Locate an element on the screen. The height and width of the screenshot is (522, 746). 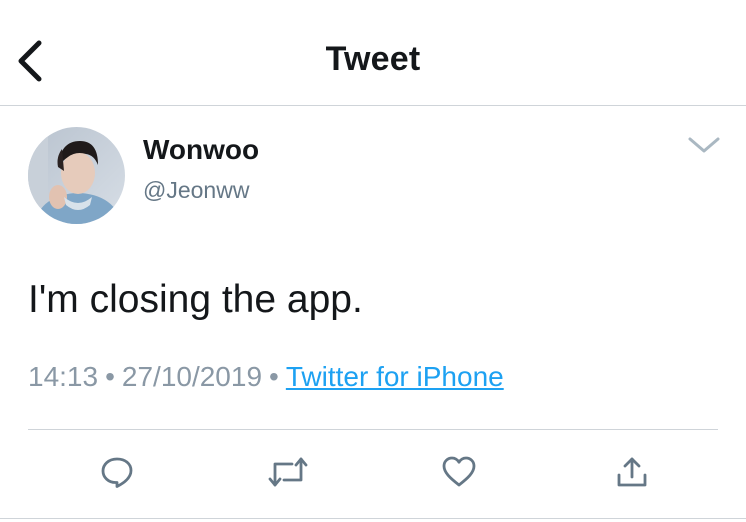
tweet-options-button is located at coordinates (704, 145).